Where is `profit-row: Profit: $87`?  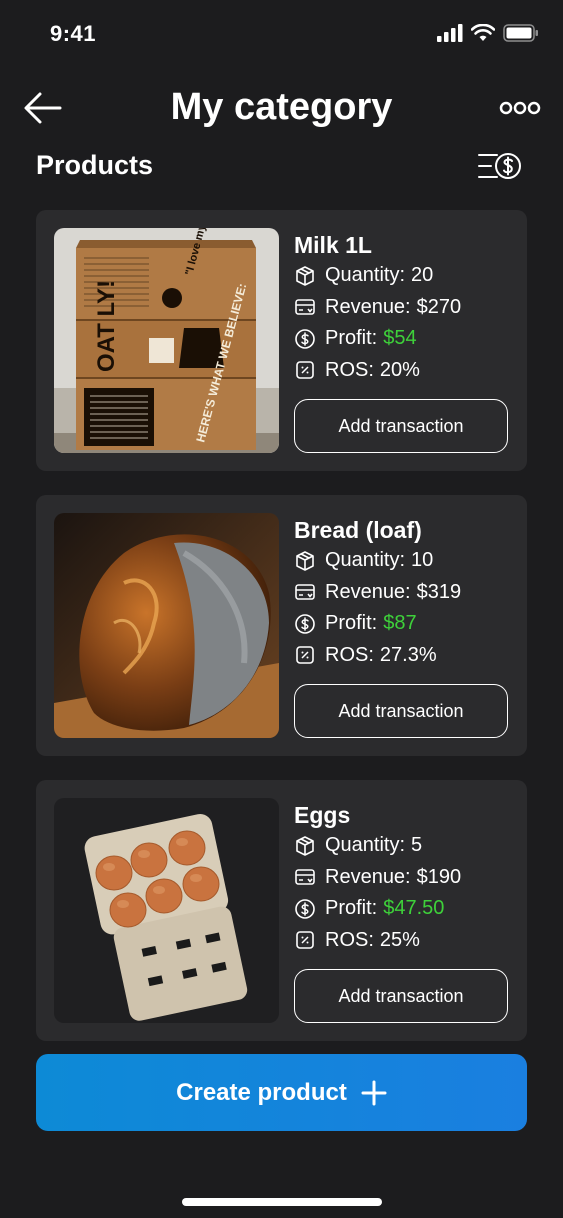 profit-row: Profit: $87 is located at coordinates (404, 624).